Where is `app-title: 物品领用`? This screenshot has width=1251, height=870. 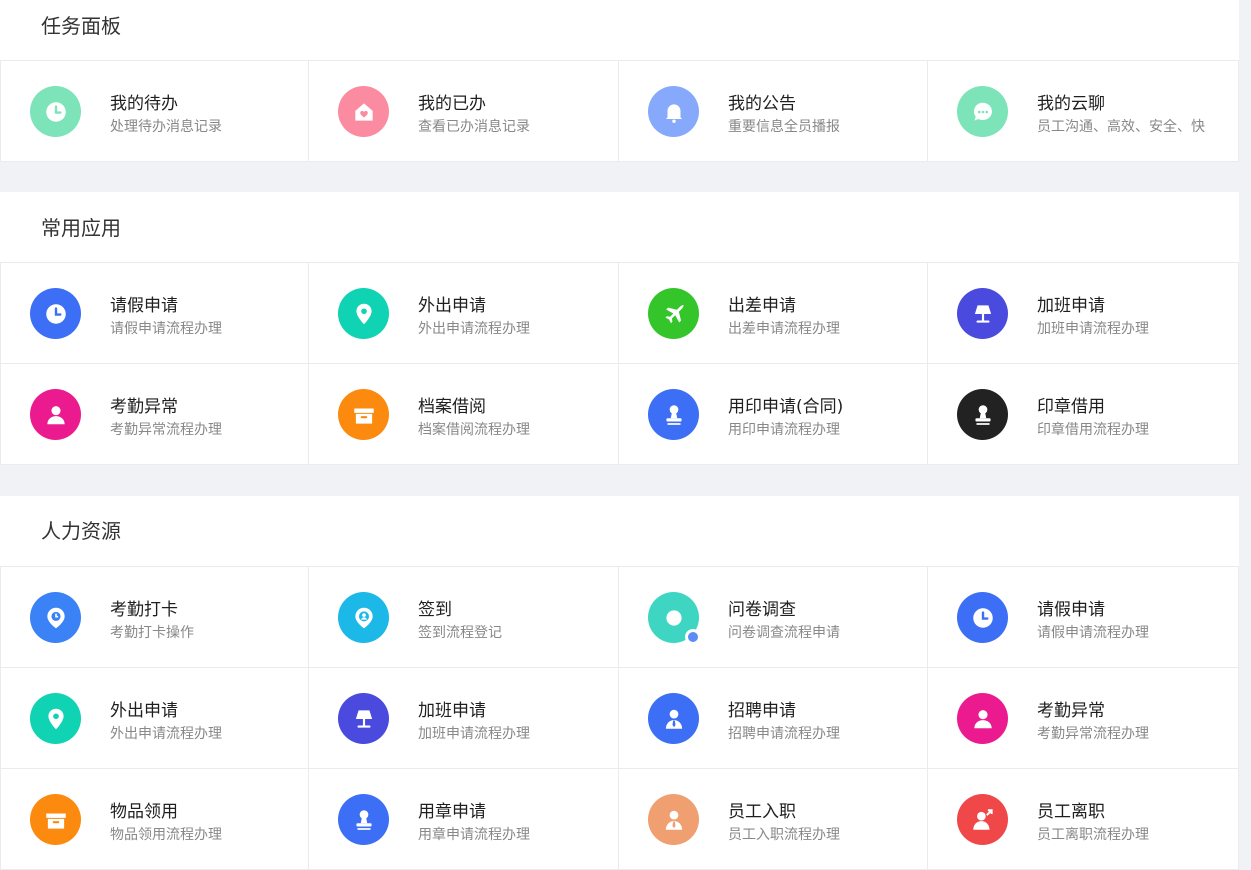
app-title: 物品领用 is located at coordinates (144, 812).